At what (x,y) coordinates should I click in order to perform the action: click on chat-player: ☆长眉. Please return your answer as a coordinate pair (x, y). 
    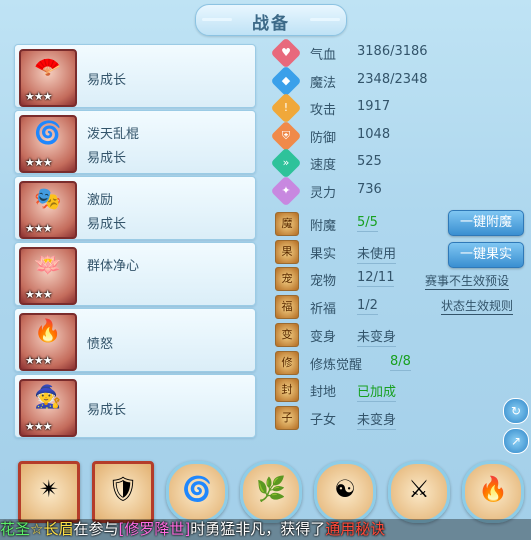
    Looking at the image, I should click on (51, 529).